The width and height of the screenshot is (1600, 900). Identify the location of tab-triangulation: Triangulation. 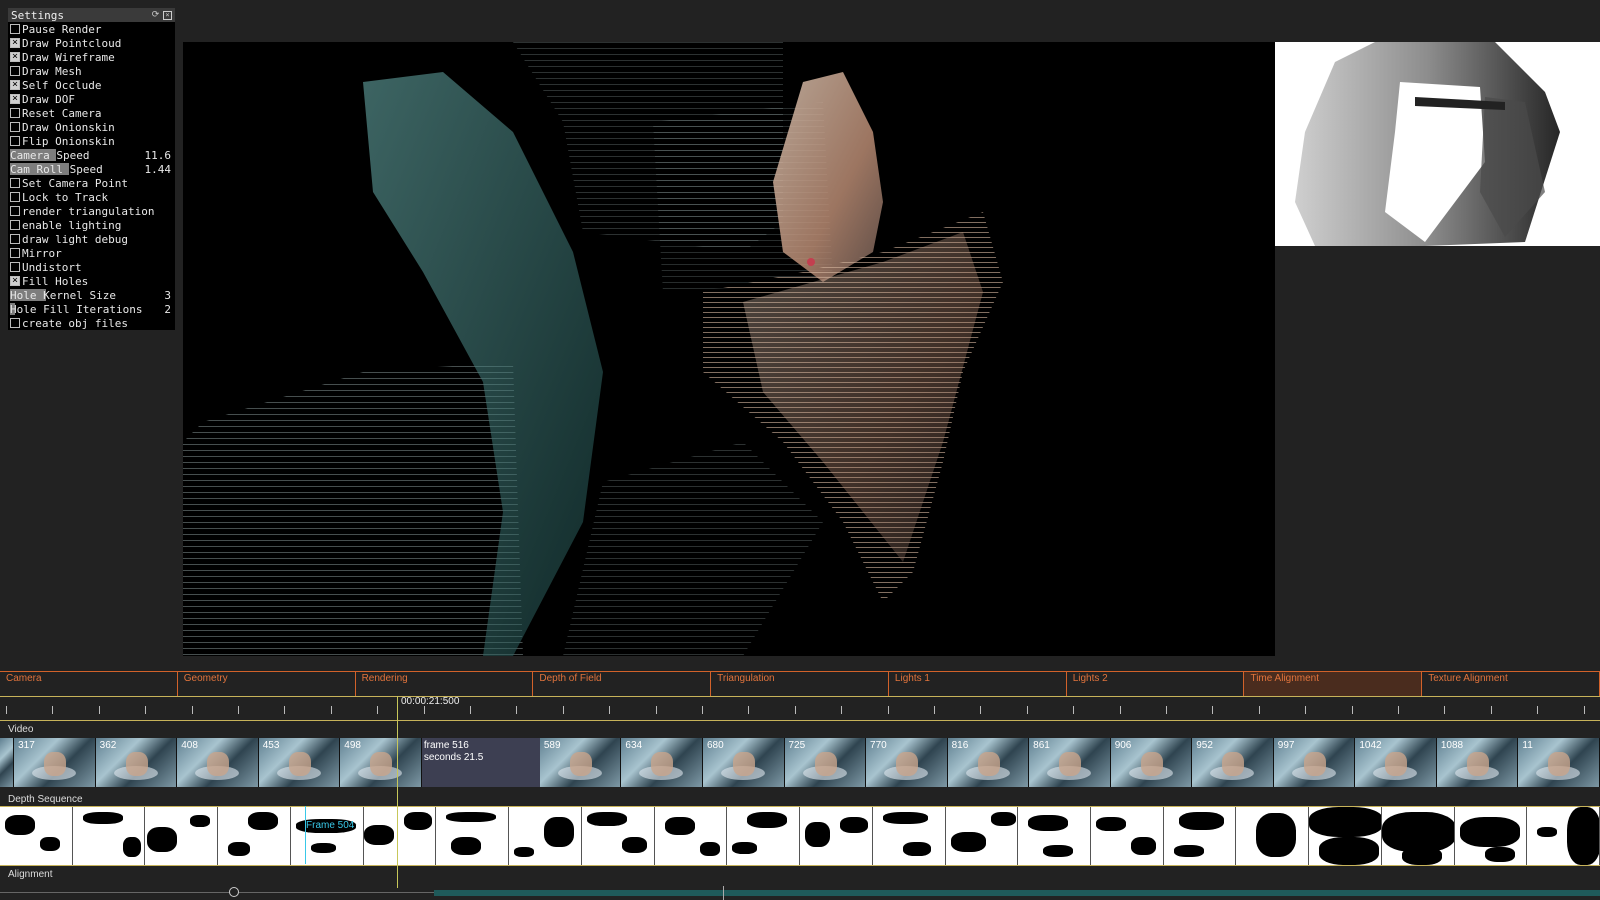
(800, 684).